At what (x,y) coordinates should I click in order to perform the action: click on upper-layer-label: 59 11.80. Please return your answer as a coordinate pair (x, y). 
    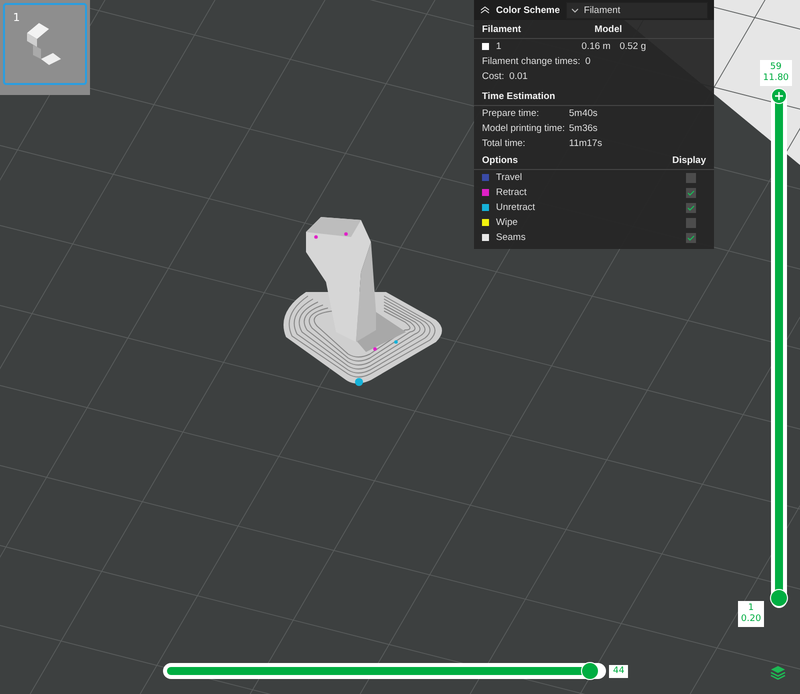
    Looking at the image, I should click on (776, 73).